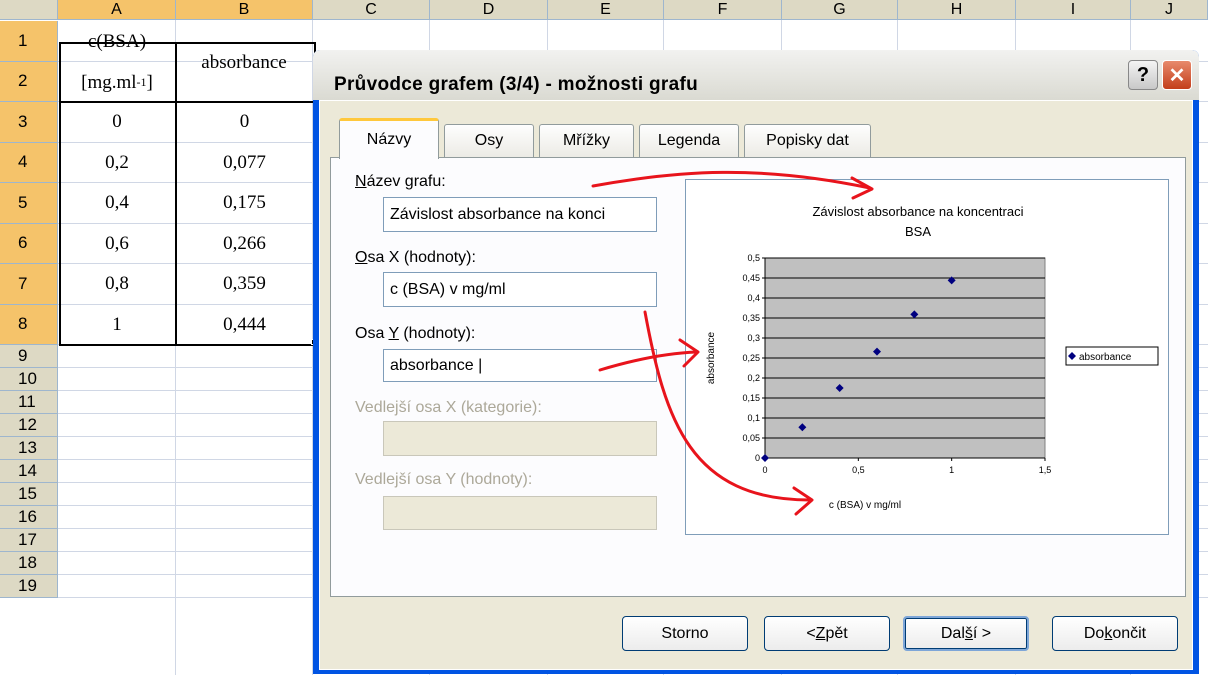 This screenshot has height=675, width=1208. I want to click on x-axis-label: Osa X (hodnoty):, so click(415, 257).